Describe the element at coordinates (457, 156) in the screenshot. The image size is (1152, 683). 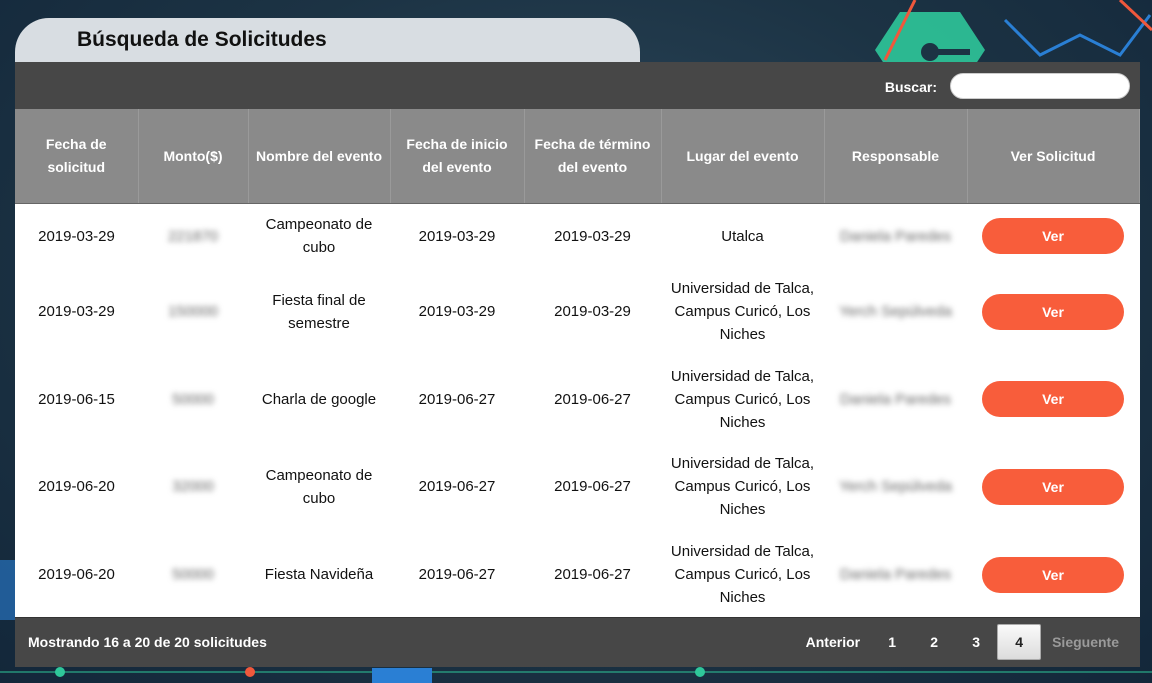
I see `header-fecha-inicio: Fecha de inicio del evento` at that location.